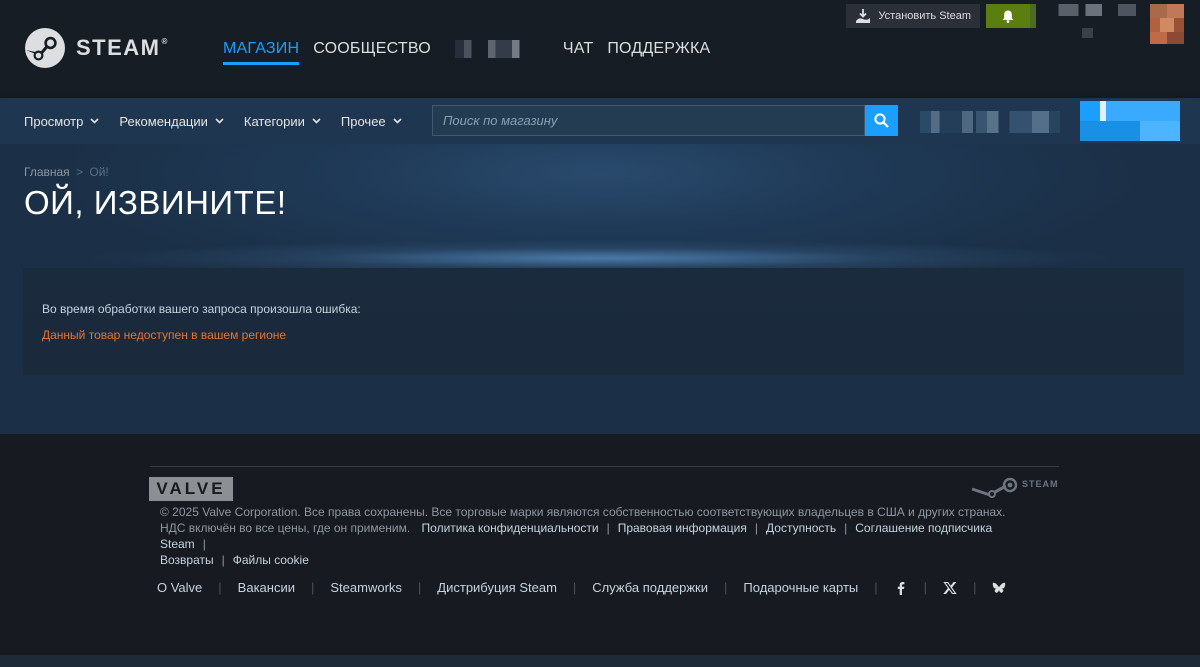  I want to click on store-search, so click(665, 120).